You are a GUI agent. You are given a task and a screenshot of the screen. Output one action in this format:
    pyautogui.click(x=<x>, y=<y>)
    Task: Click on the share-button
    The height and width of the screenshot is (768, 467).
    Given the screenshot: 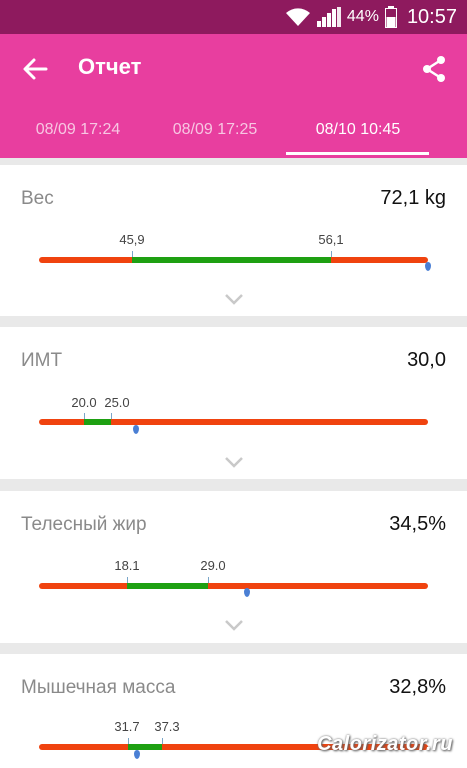 What is the action you would take?
    pyautogui.click(x=434, y=69)
    